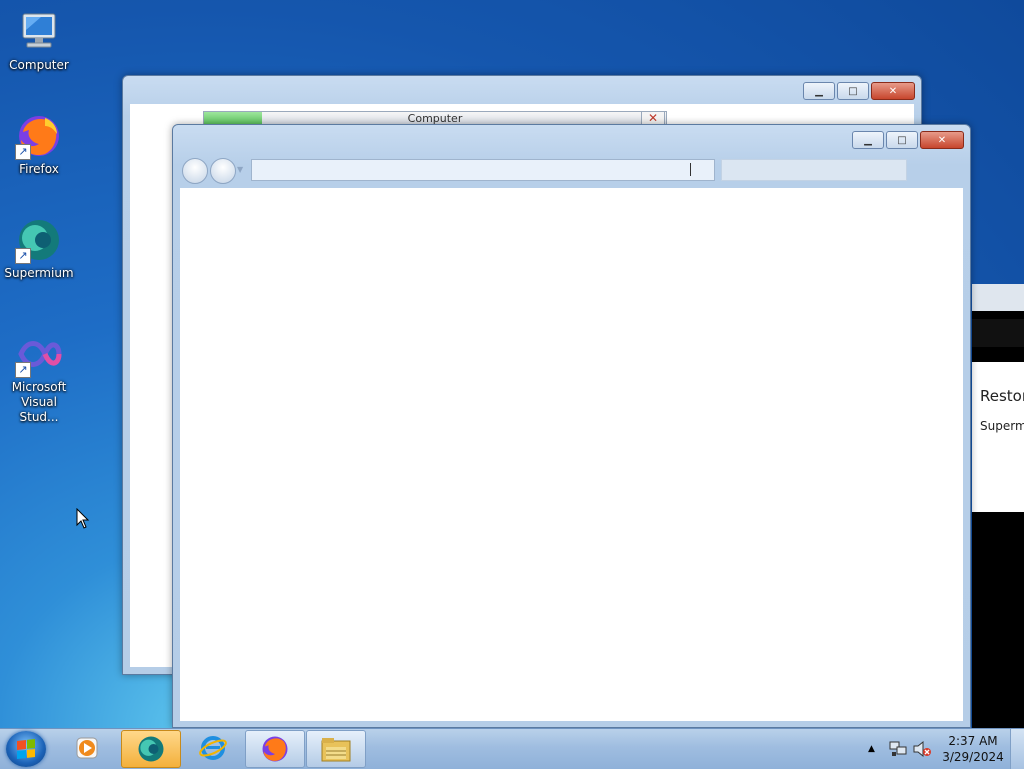 The image size is (1024, 769). What do you see at coordinates (998, 437) in the screenshot?
I see `restore-dialog-card: Restor Supermi` at bounding box center [998, 437].